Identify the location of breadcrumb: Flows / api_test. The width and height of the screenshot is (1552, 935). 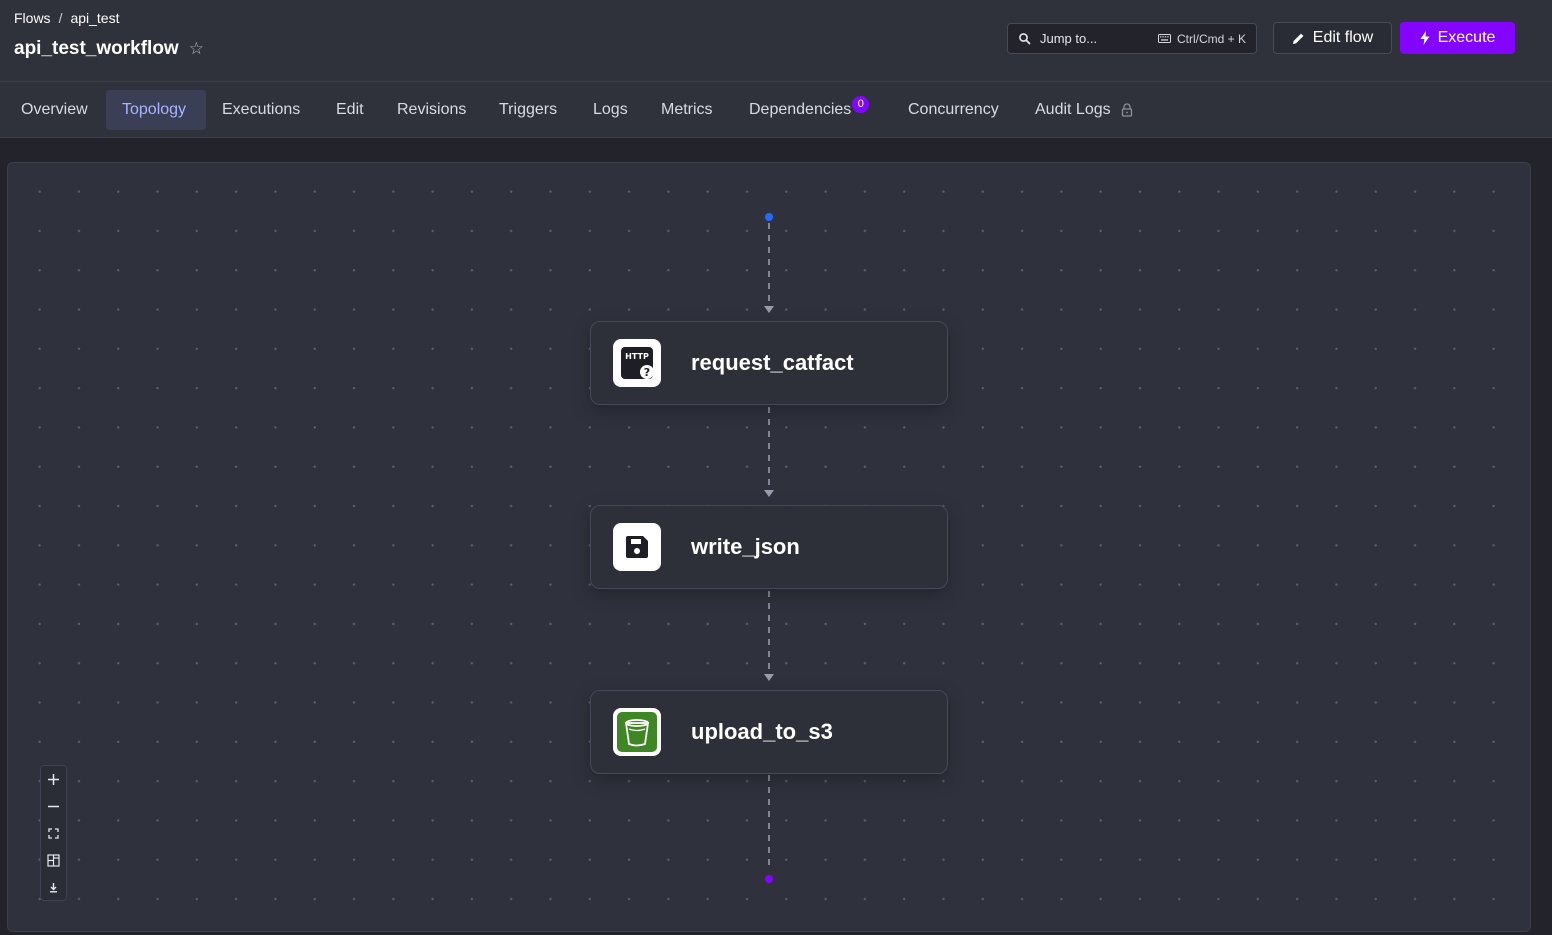
(67, 18).